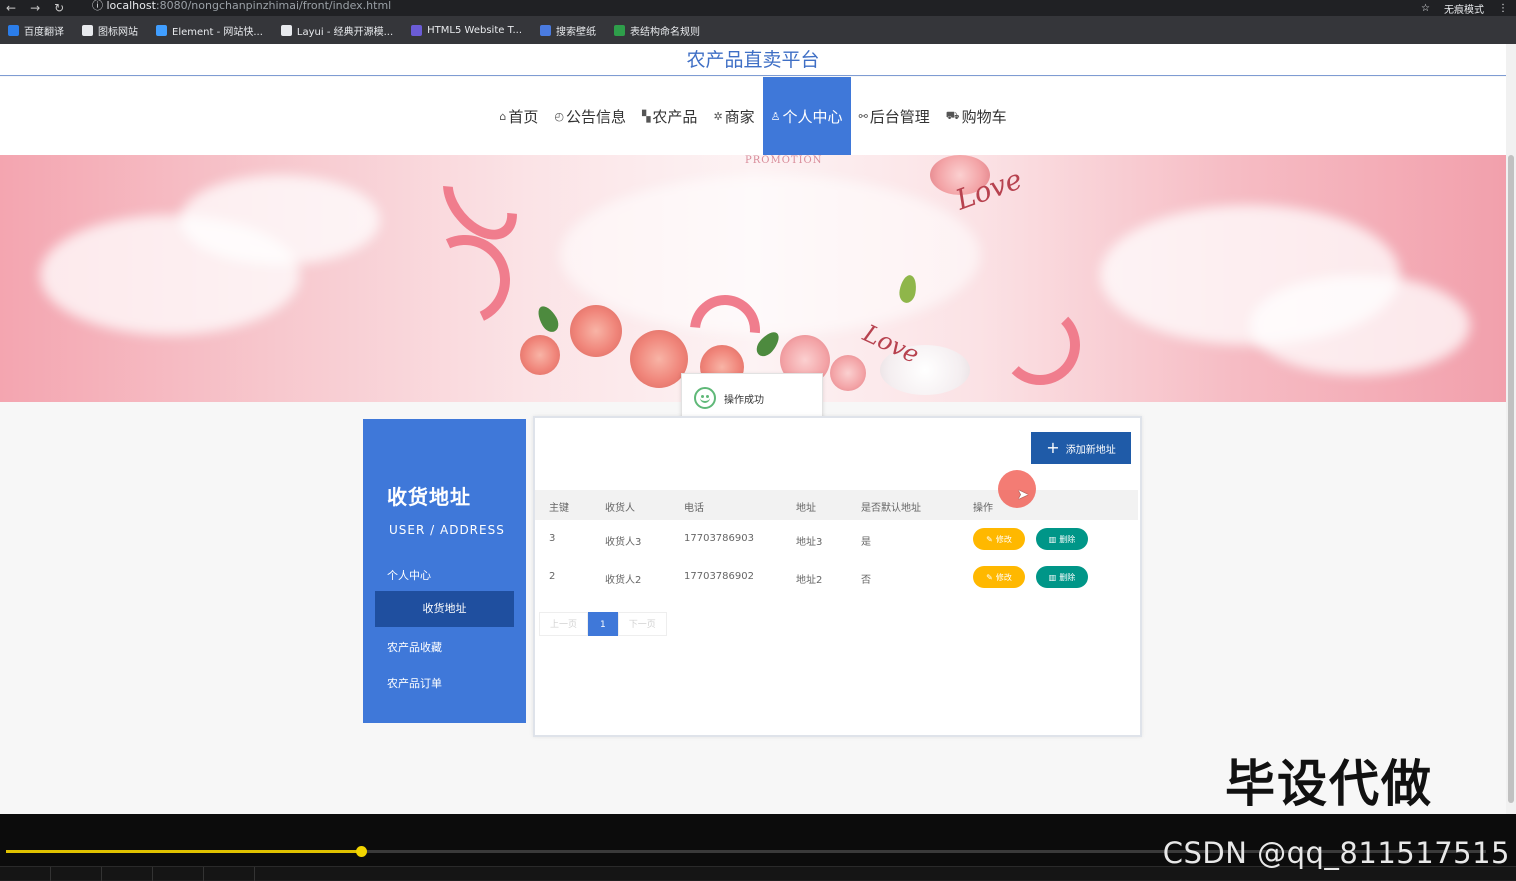 This screenshot has height=881, width=1516. What do you see at coordinates (753, 60) in the screenshot?
I see `site-title: 农产品直卖平台` at bounding box center [753, 60].